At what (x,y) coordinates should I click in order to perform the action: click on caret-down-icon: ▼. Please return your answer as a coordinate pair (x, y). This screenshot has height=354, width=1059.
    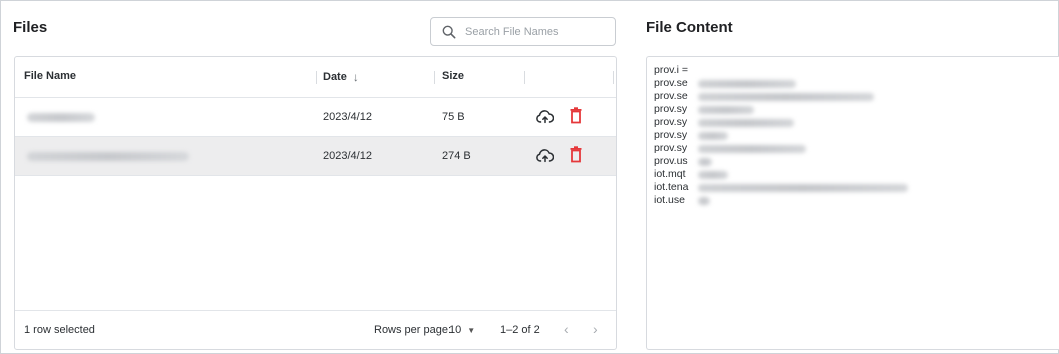
    Looking at the image, I should click on (471, 330).